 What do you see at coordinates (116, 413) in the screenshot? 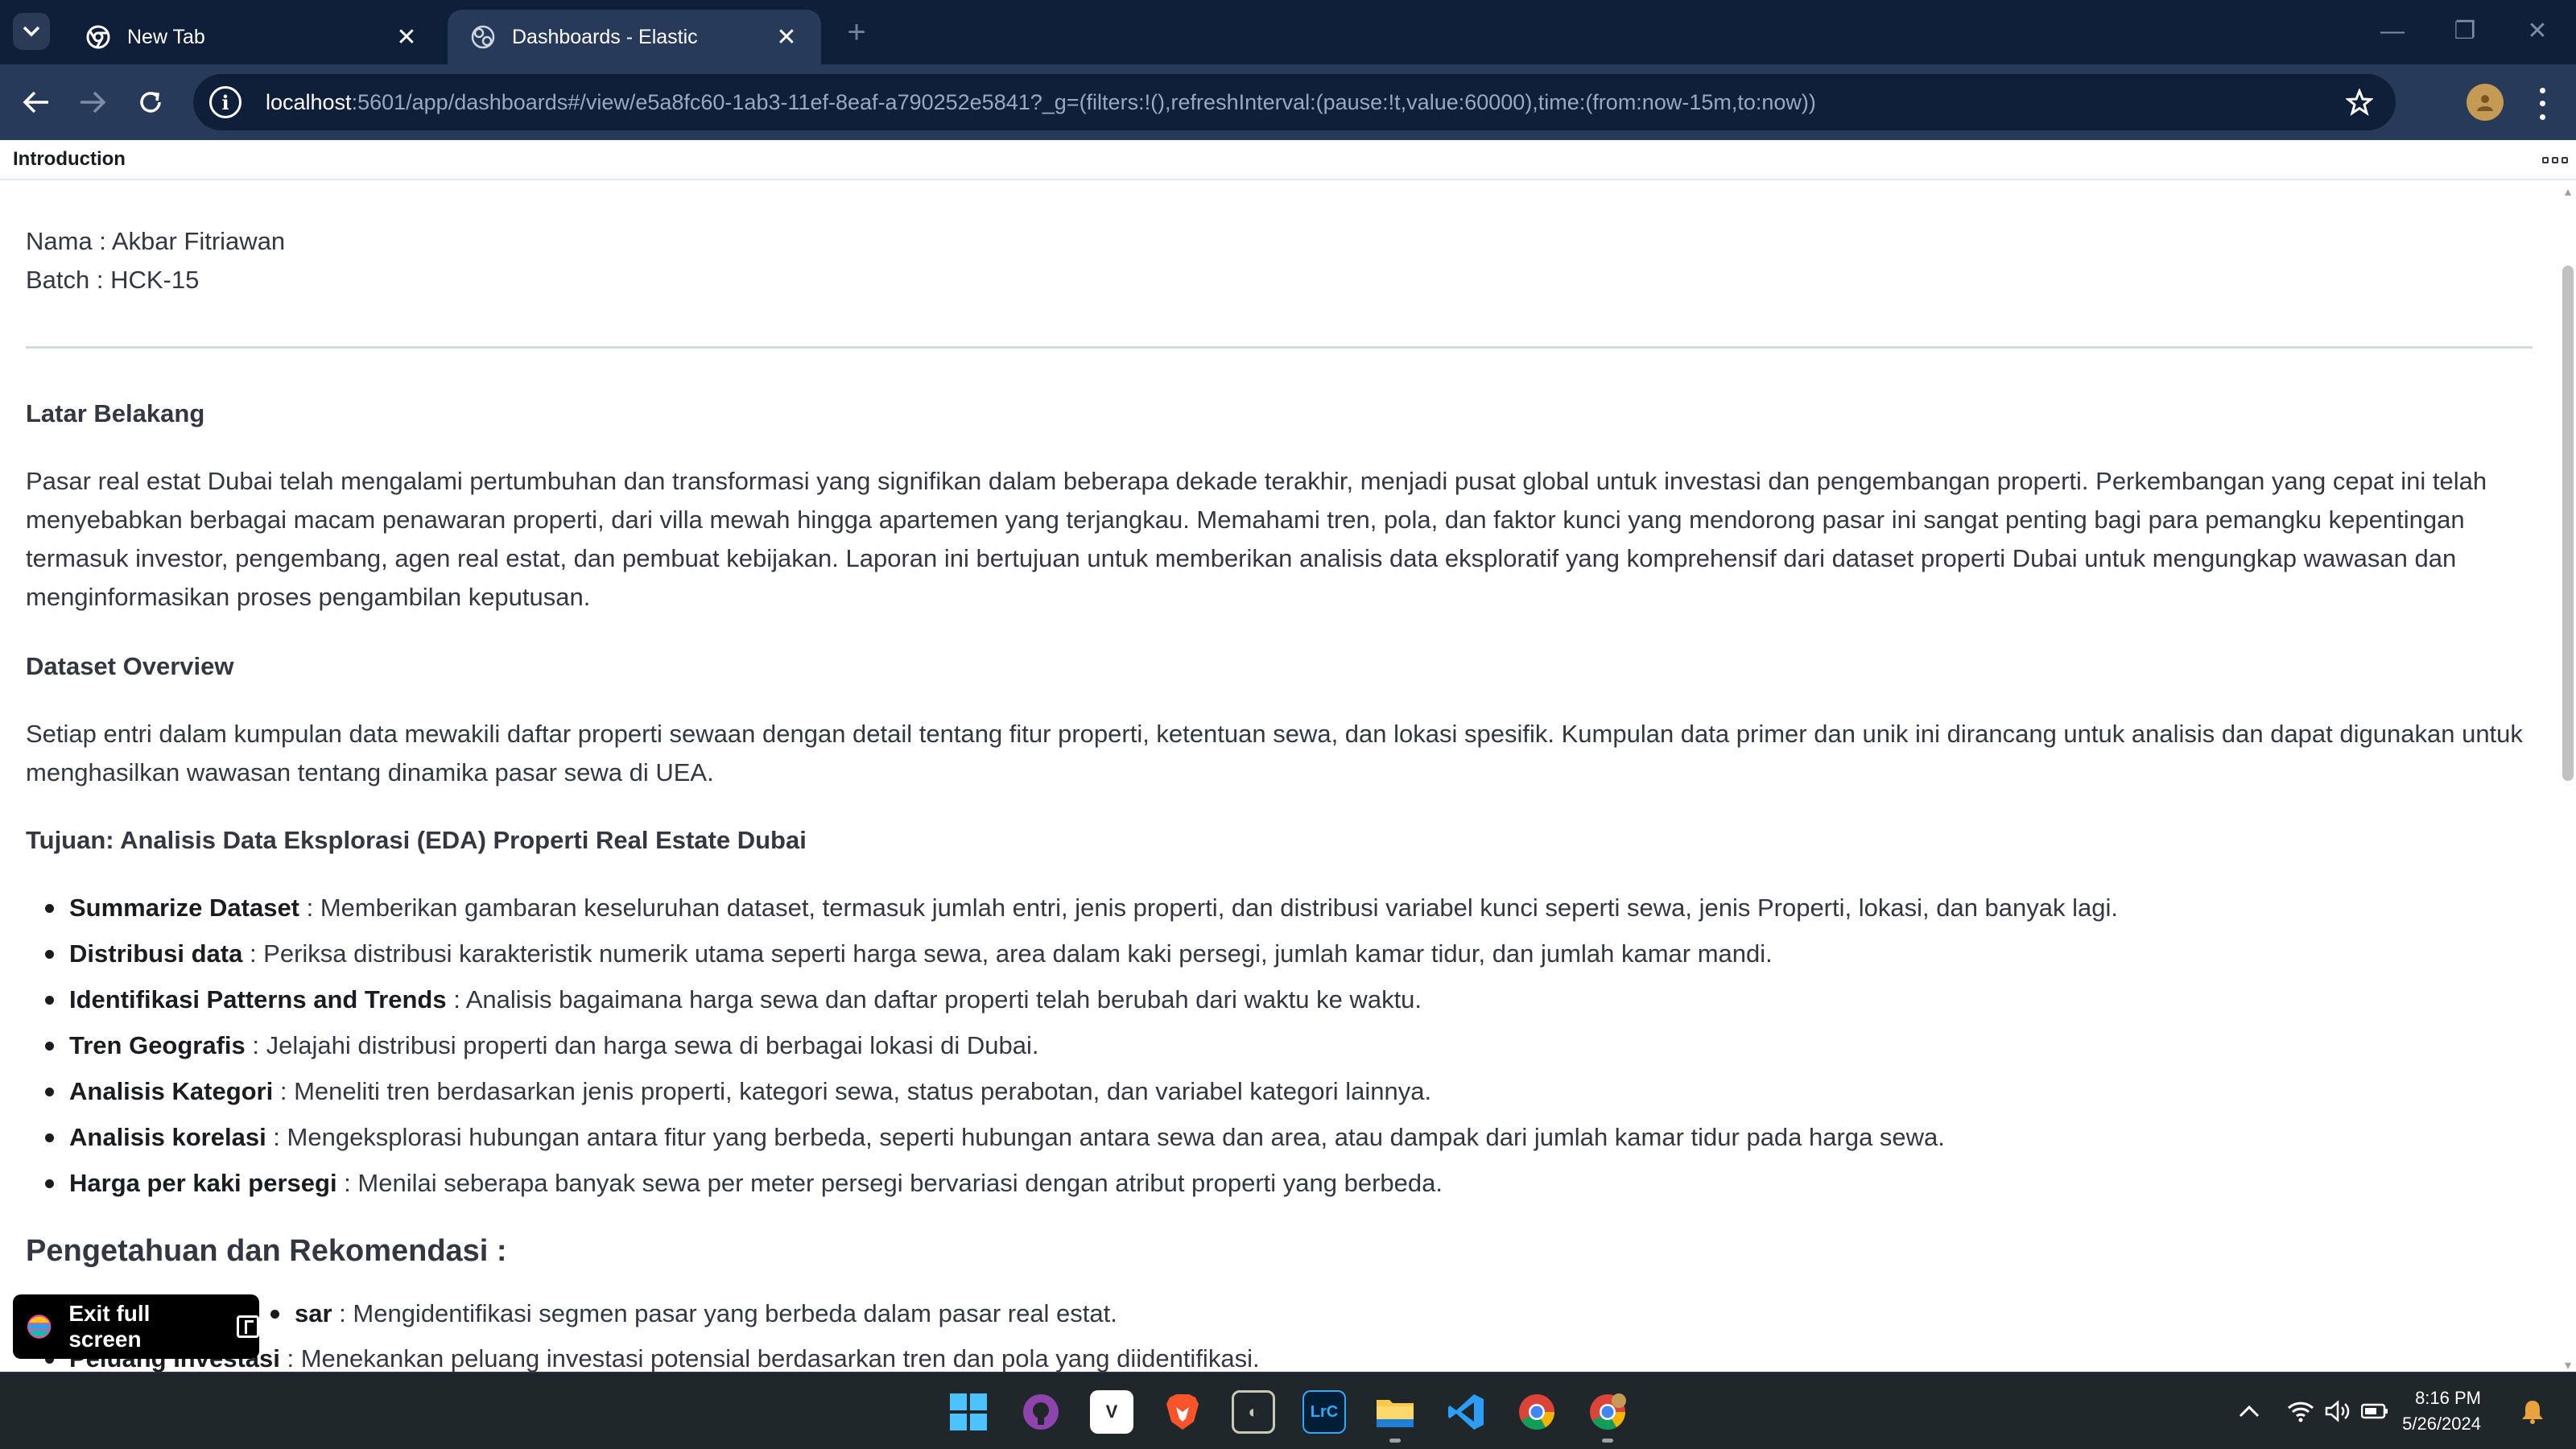
I see `latar-belakang-heading: Latar Belakang` at bounding box center [116, 413].